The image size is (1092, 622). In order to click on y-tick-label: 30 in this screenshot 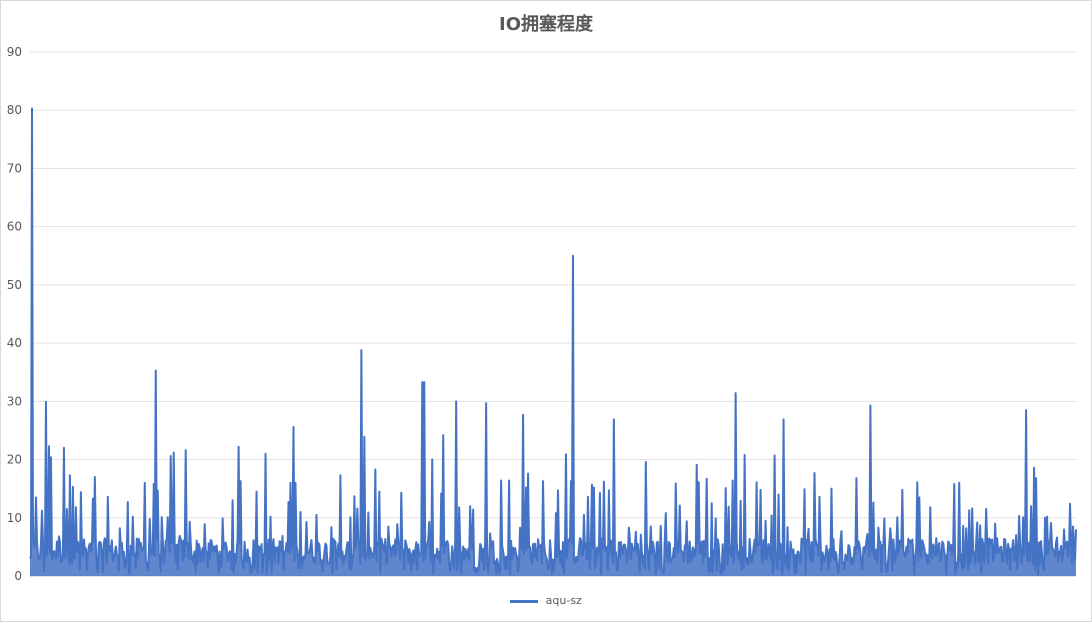, I will do `click(14, 401)`.